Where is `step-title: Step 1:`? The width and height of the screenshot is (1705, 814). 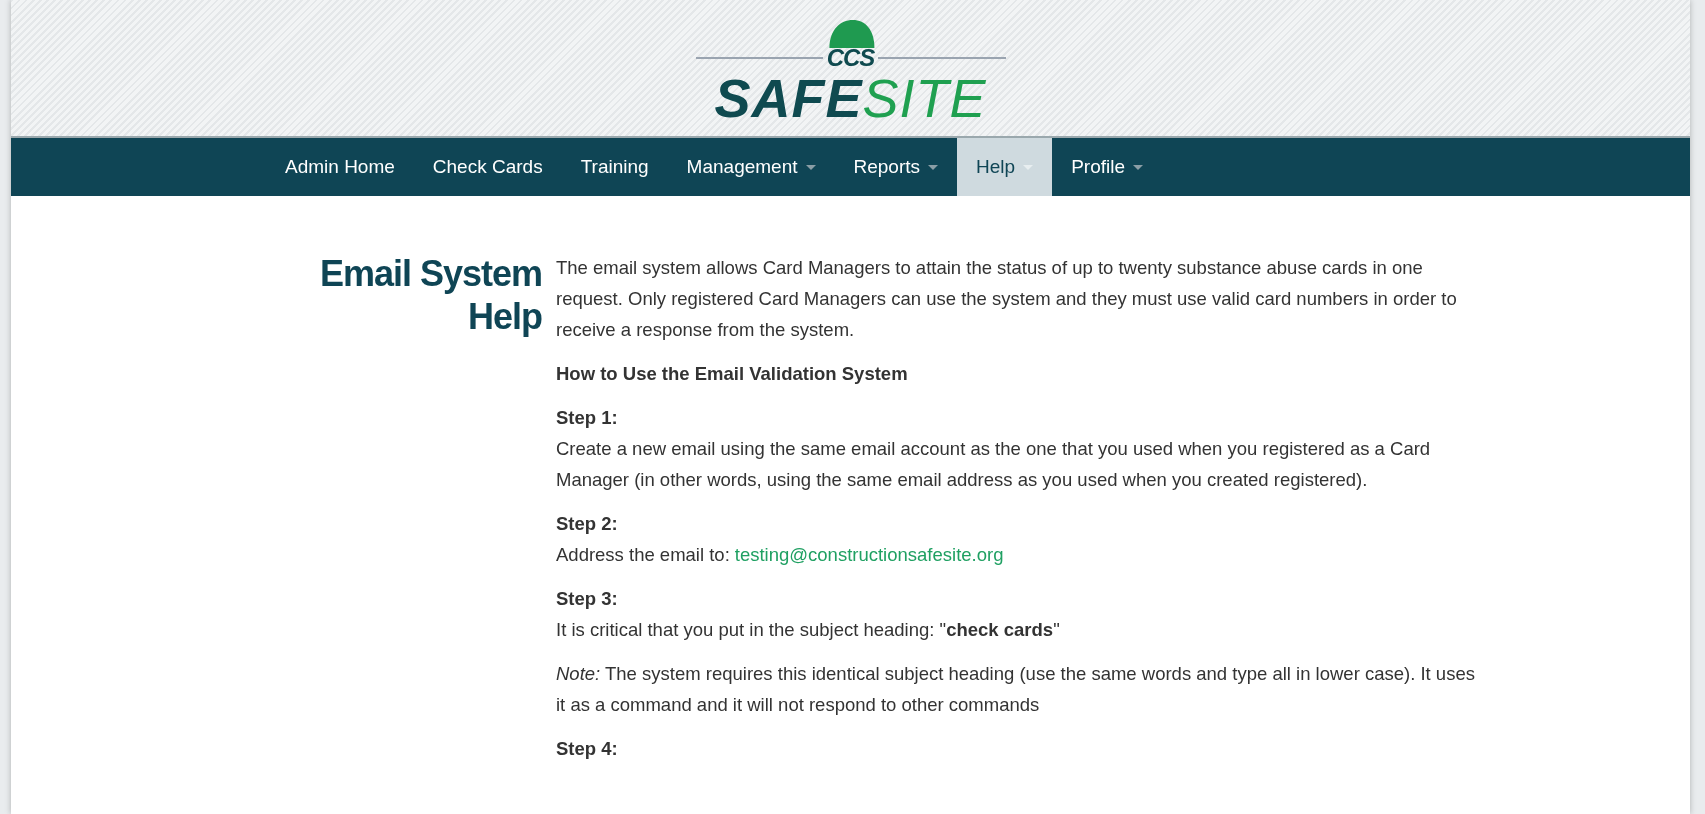 step-title: Step 1: is located at coordinates (587, 418).